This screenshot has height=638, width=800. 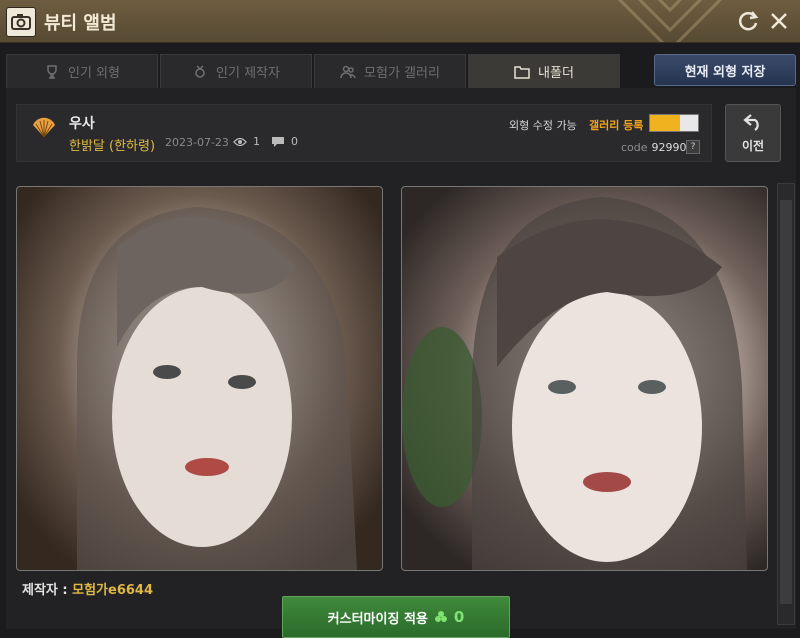 What do you see at coordinates (377, 619) in the screenshot?
I see `apply-label: 커스터마이징 적용` at bounding box center [377, 619].